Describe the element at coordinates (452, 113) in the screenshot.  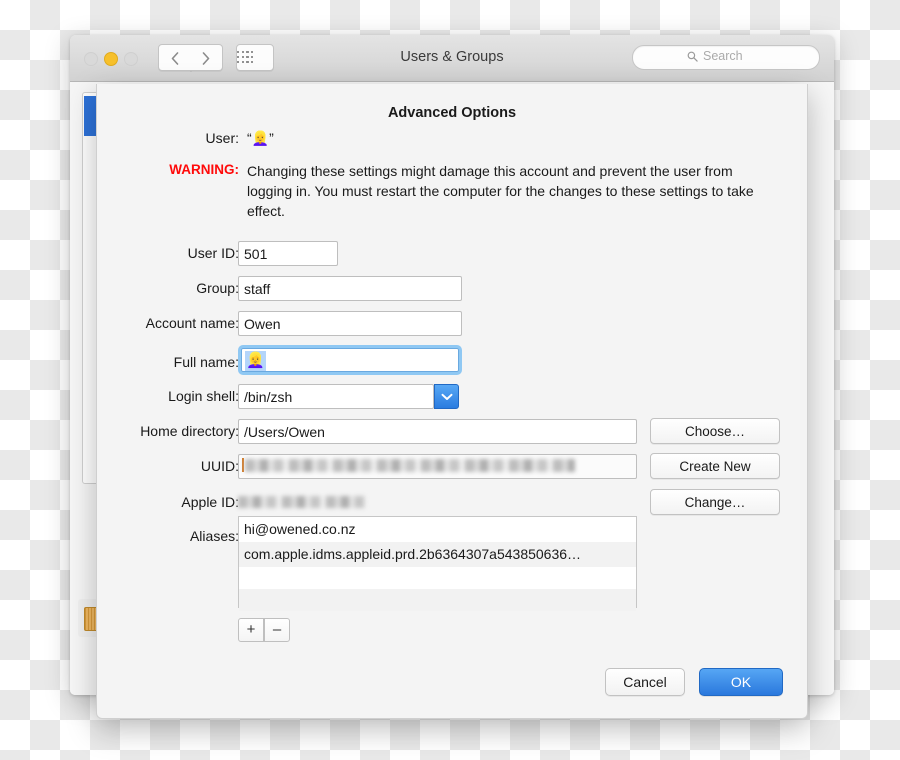
I see `sheet-title: Advanced Options` at that location.